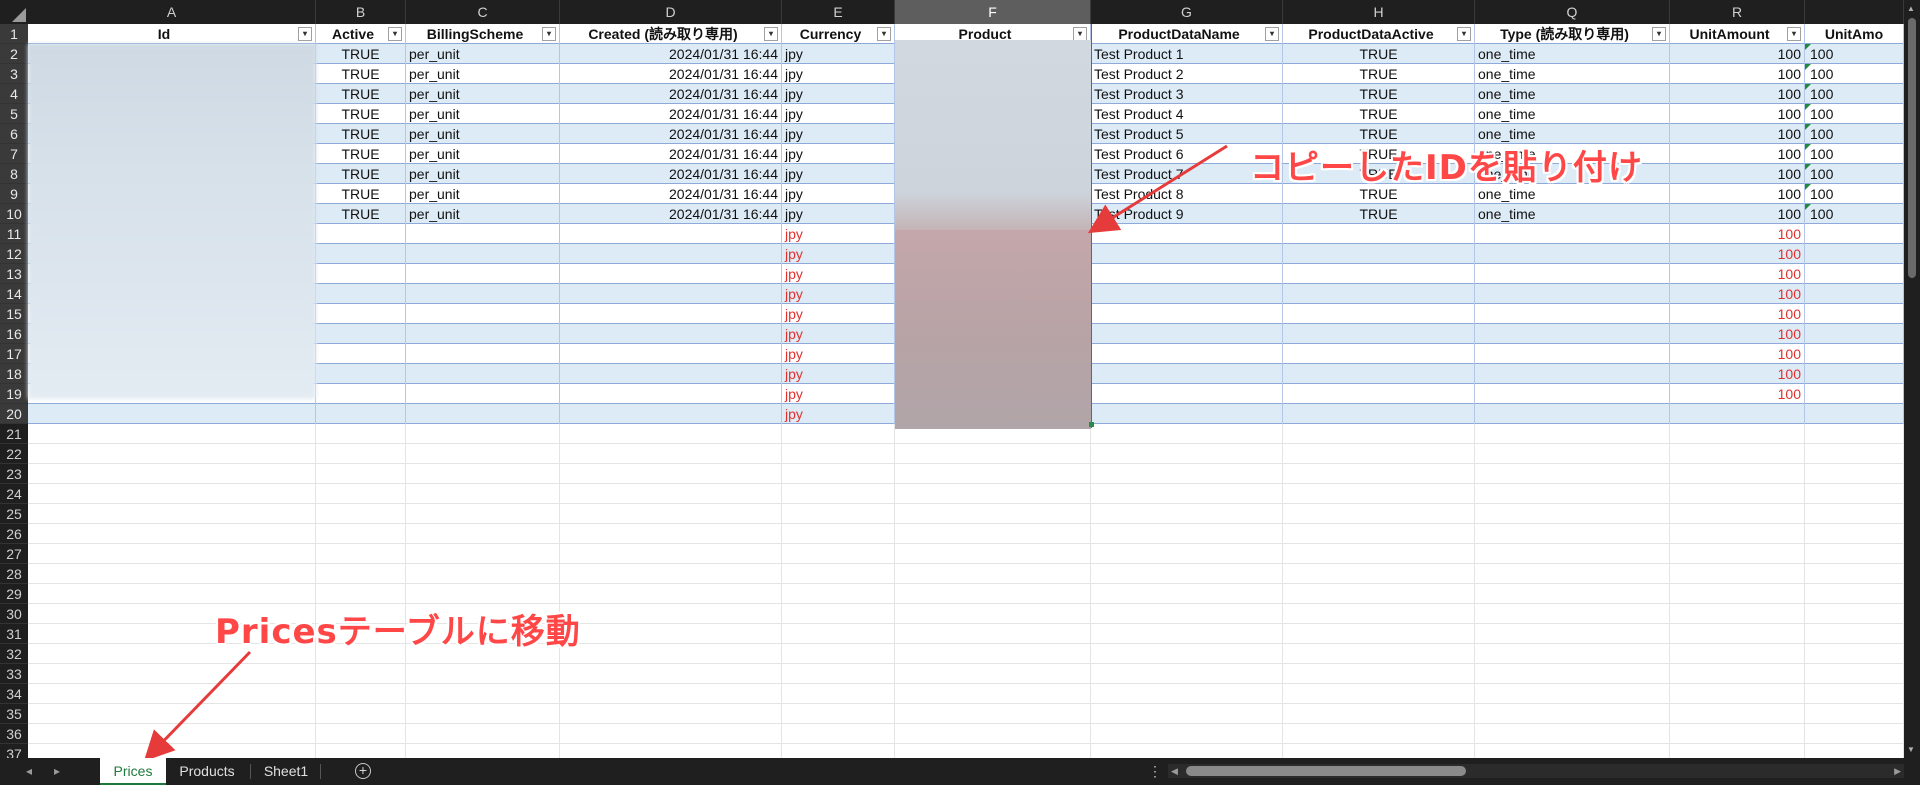 The height and width of the screenshot is (785, 1920). What do you see at coordinates (483, 34) in the screenshot?
I see `table-header-cell: BillingScheme ▾` at bounding box center [483, 34].